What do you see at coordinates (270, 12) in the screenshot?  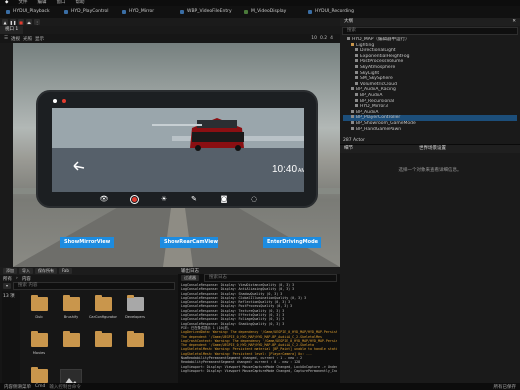 I see `tab-m-videodisplay: M_VideoDisplay` at bounding box center [270, 12].